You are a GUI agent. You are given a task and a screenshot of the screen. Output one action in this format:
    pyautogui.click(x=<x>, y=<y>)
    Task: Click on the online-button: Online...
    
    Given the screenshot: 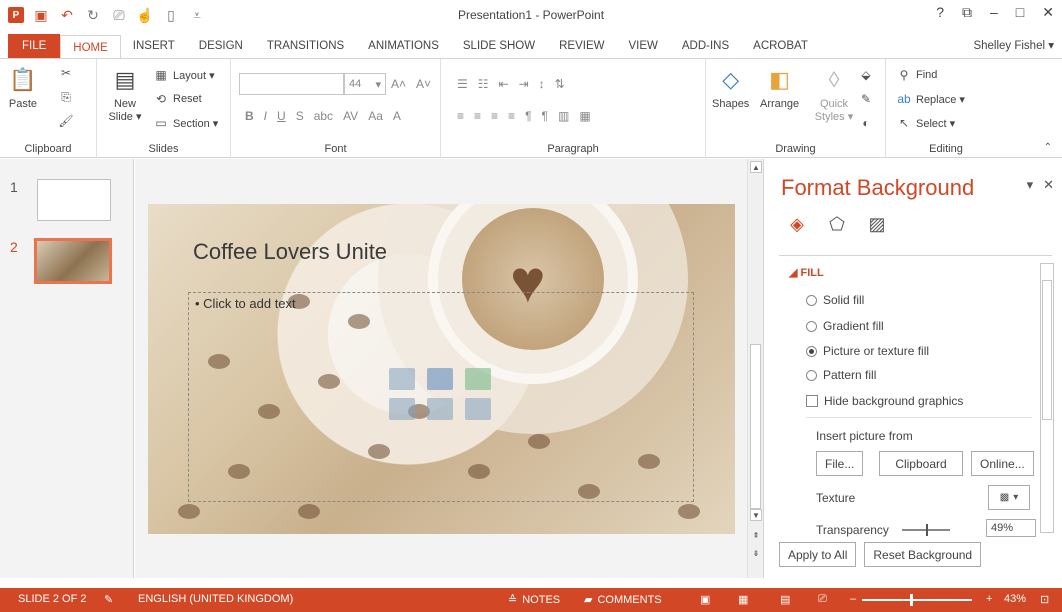 What is the action you would take?
    pyautogui.click(x=1002, y=463)
    